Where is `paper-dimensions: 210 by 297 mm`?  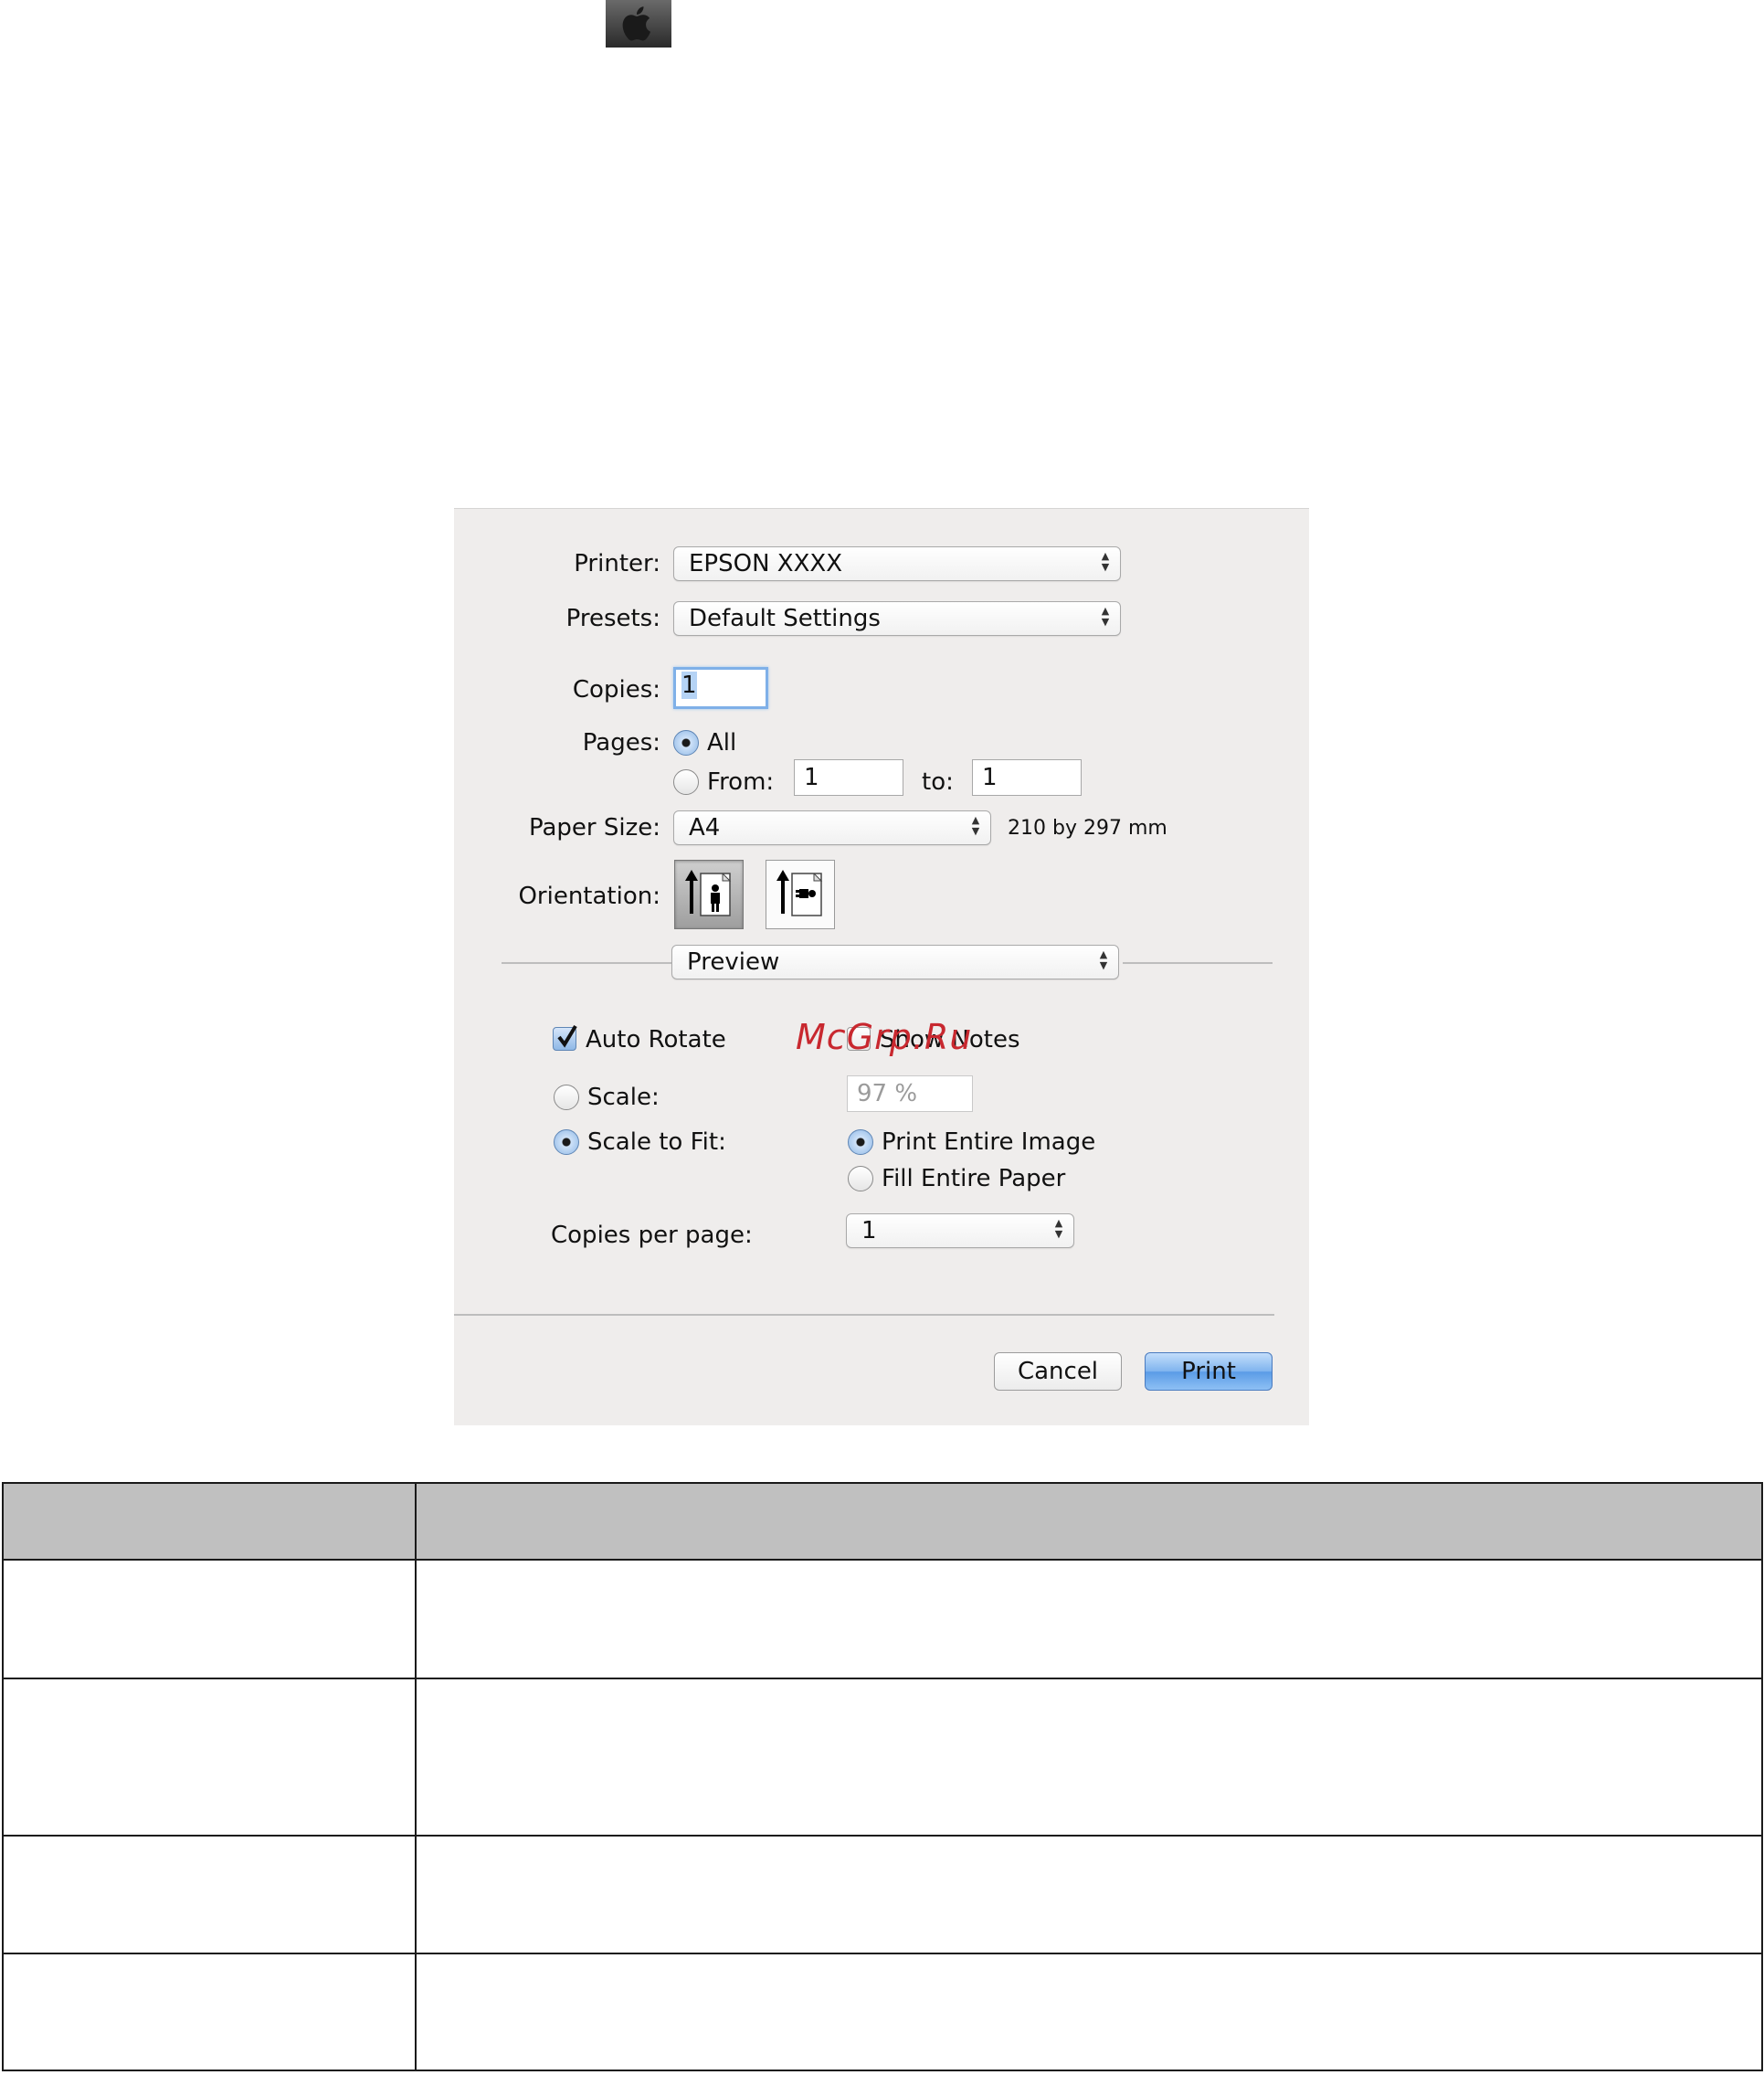
paper-dimensions: 210 by 297 mm is located at coordinates (1087, 829).